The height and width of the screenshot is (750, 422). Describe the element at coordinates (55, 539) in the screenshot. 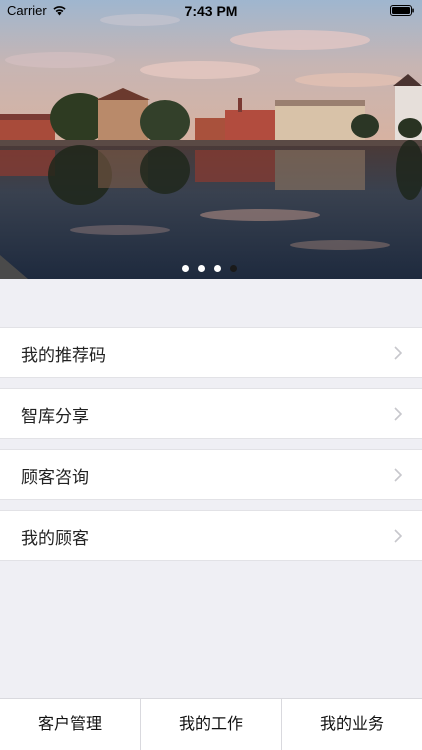

I see `menu-item-label: 我的顾客` at that location.